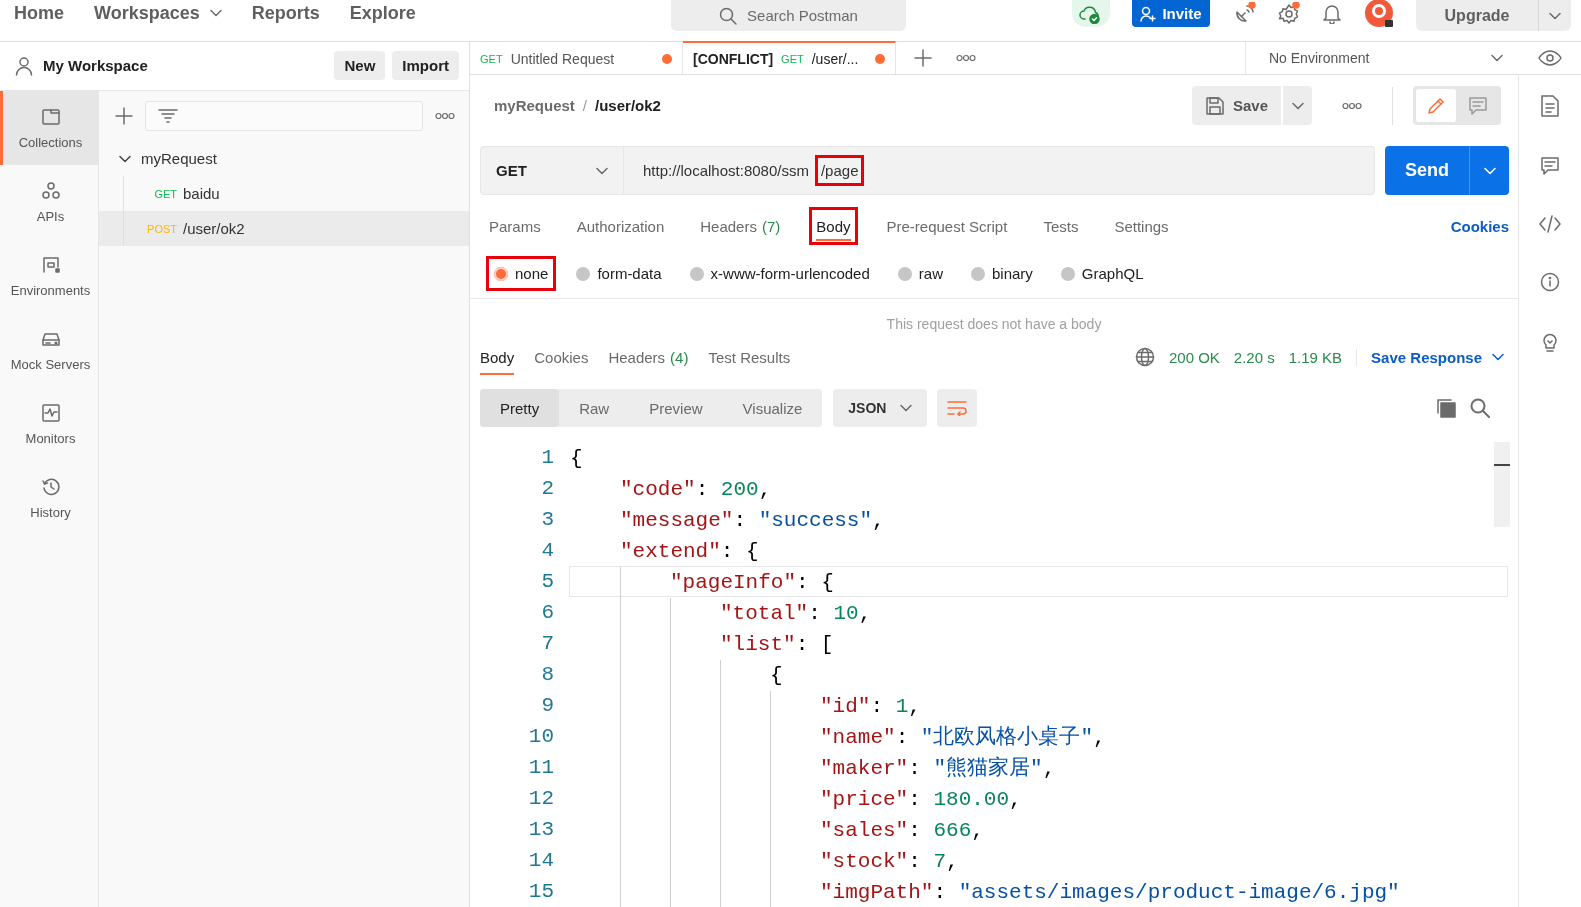 The width and height of the screenshot is (1581, 907). What do you see at coordinates (1141, 226) in the screenshot?
I see `request-section-tab: Settings` at bounding box center [1141, 226].